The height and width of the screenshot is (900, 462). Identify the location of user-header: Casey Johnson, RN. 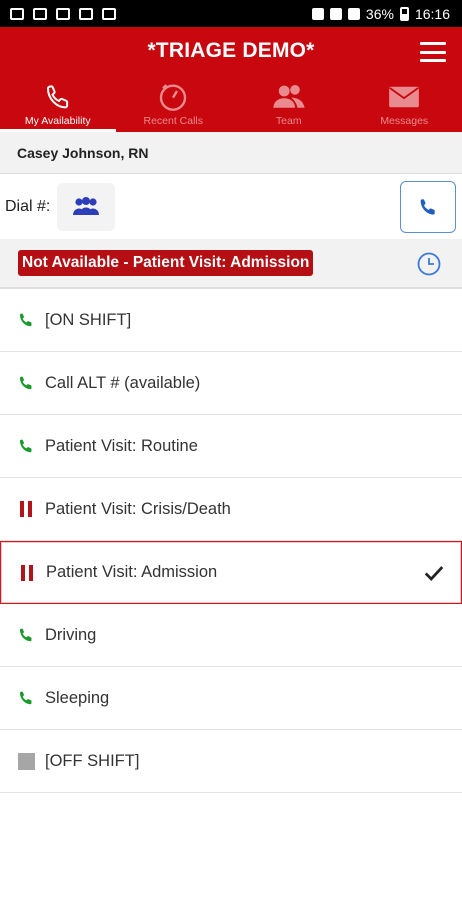
(231, 153).